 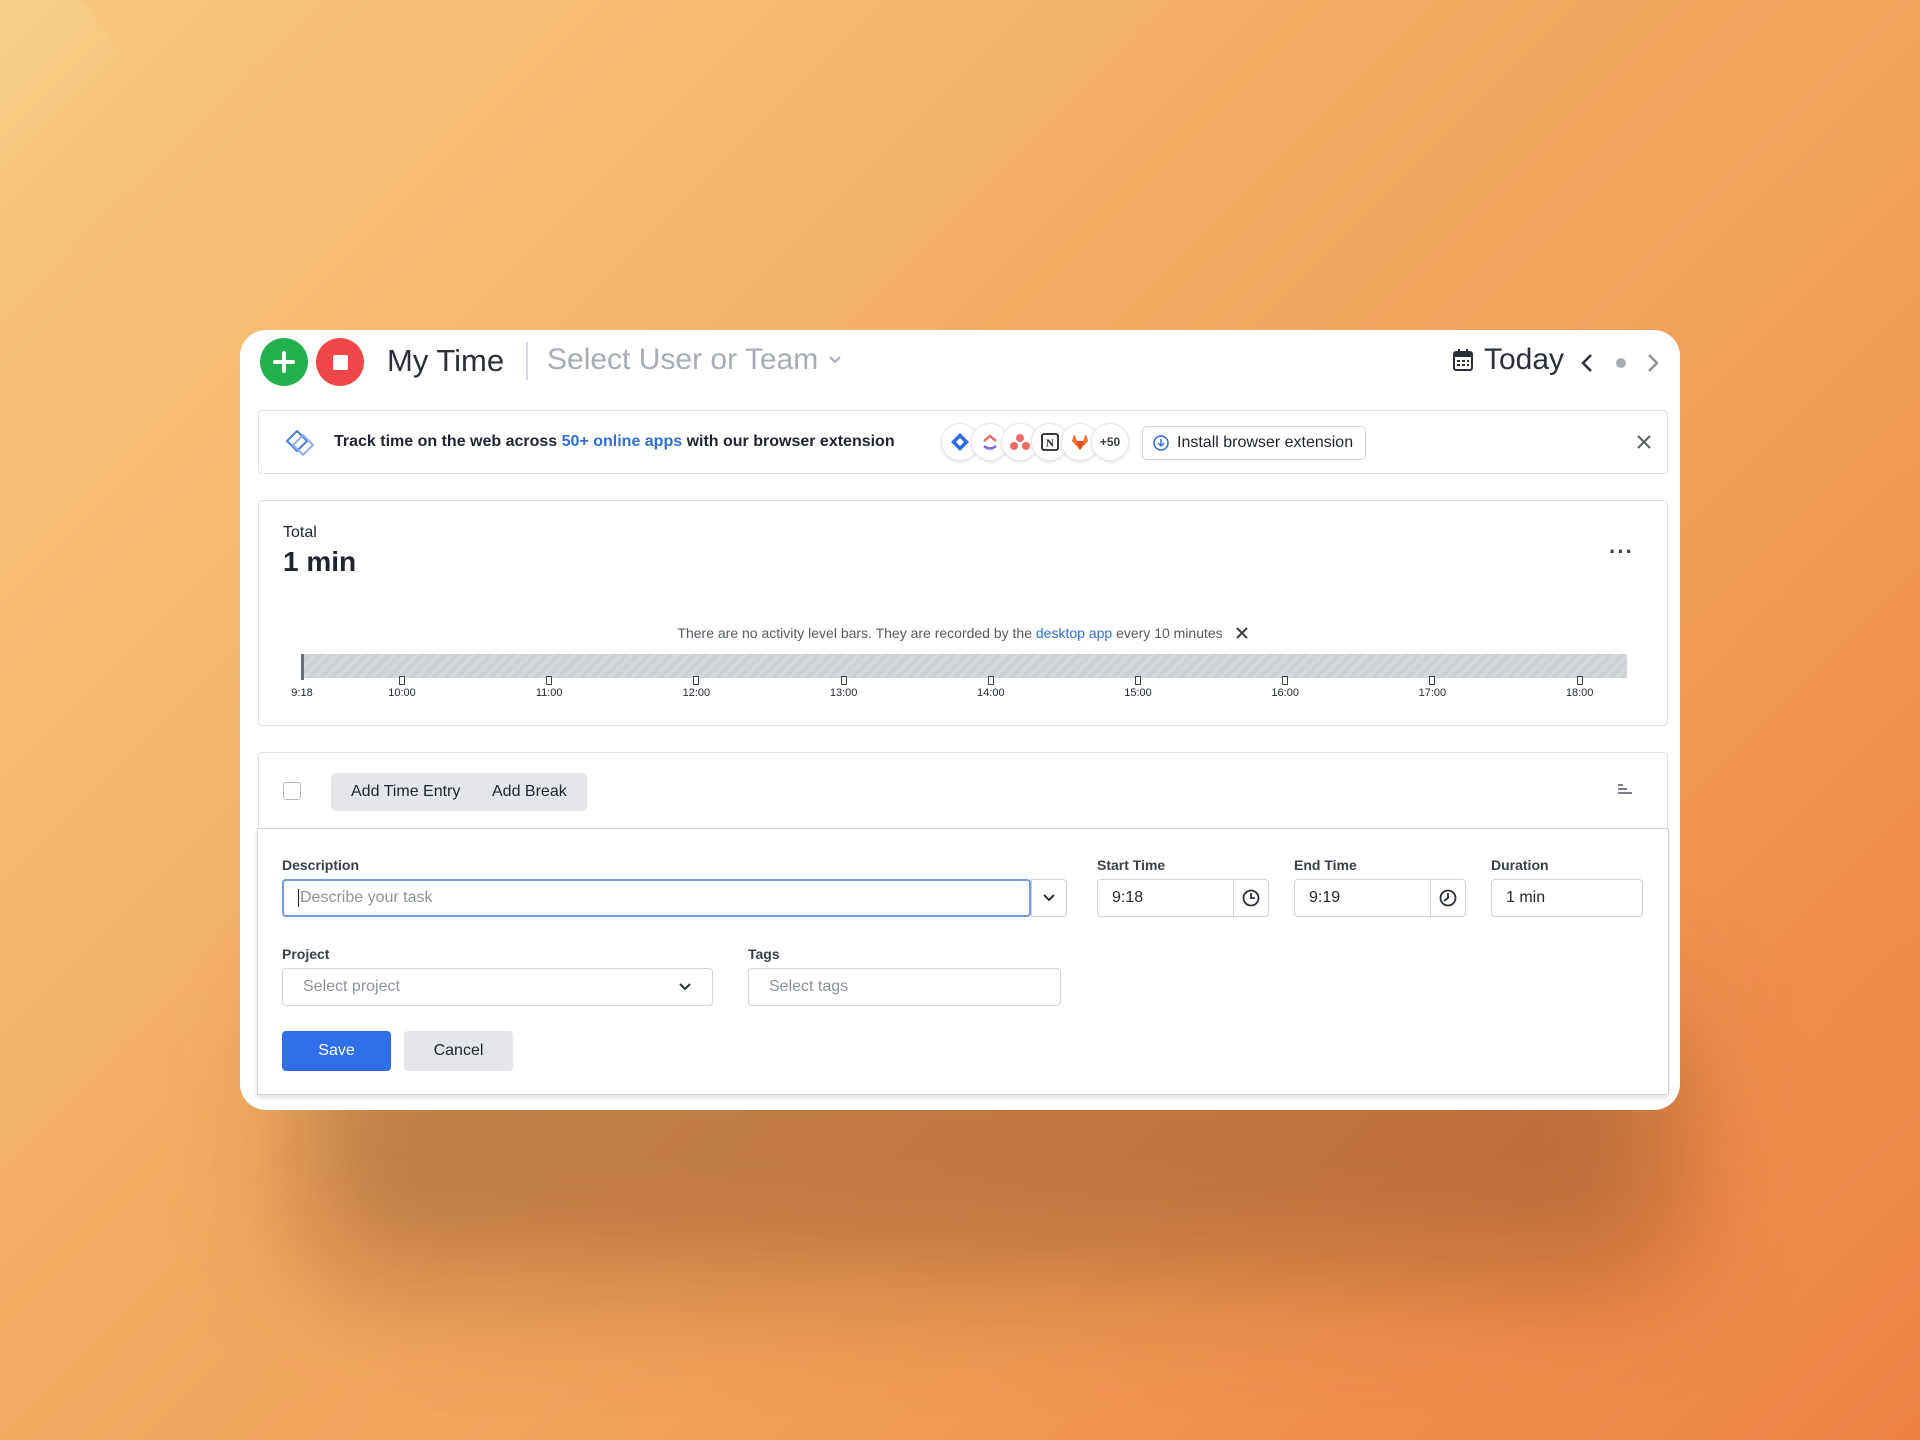 What do you see at coordinates (292, 791) in the screenshot?
I see `select-all-checkbox` at bounding box center [292, 791].